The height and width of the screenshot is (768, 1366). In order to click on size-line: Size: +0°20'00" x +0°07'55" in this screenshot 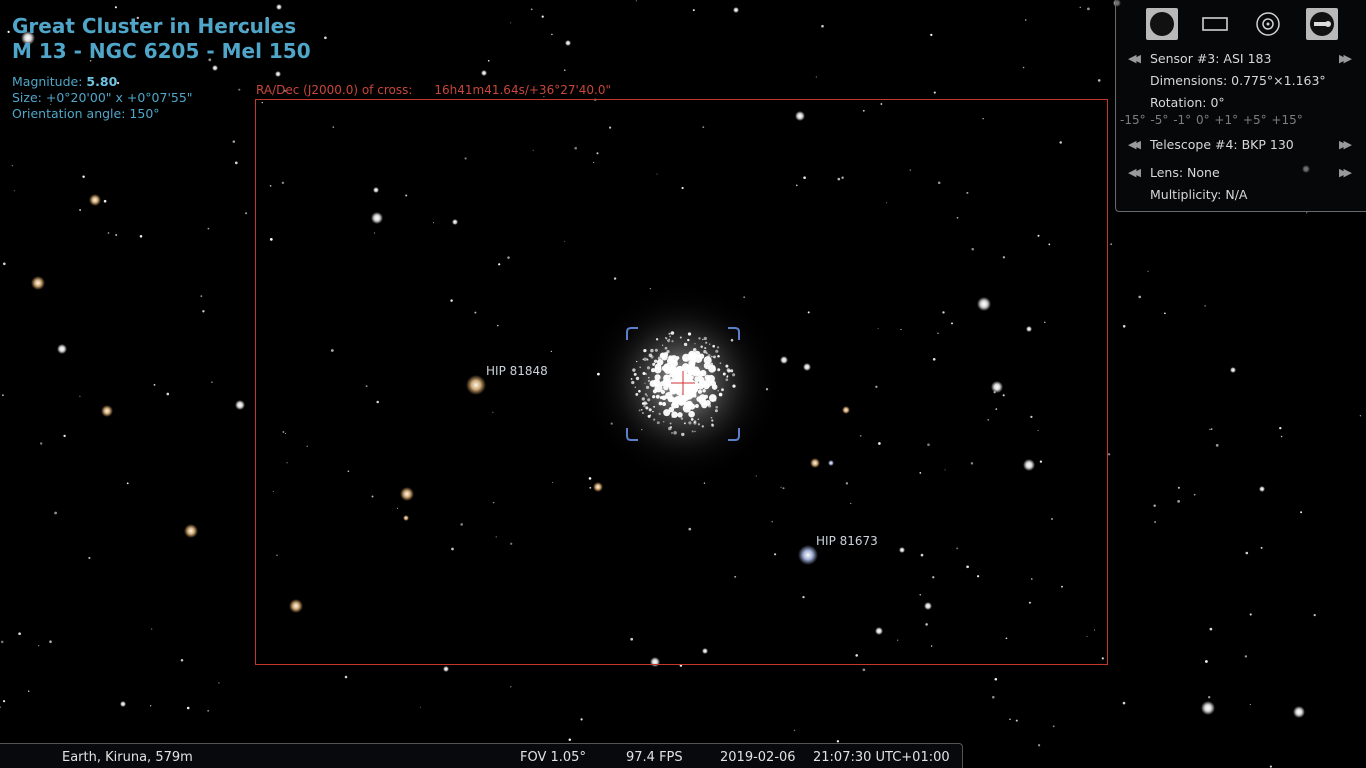, I will do `click(102, 97)`.